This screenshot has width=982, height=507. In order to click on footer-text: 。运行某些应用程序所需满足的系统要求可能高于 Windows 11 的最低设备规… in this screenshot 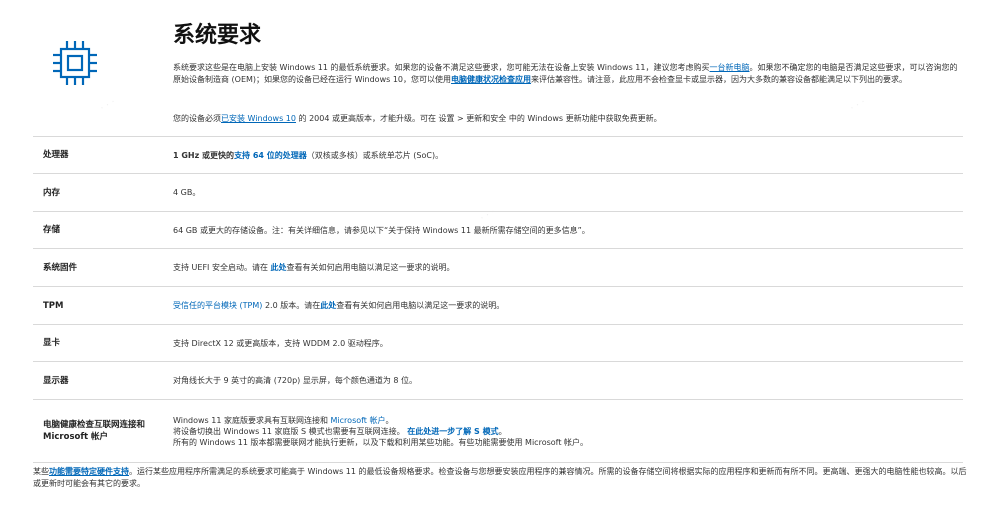, I will do `click(500, 477)`.